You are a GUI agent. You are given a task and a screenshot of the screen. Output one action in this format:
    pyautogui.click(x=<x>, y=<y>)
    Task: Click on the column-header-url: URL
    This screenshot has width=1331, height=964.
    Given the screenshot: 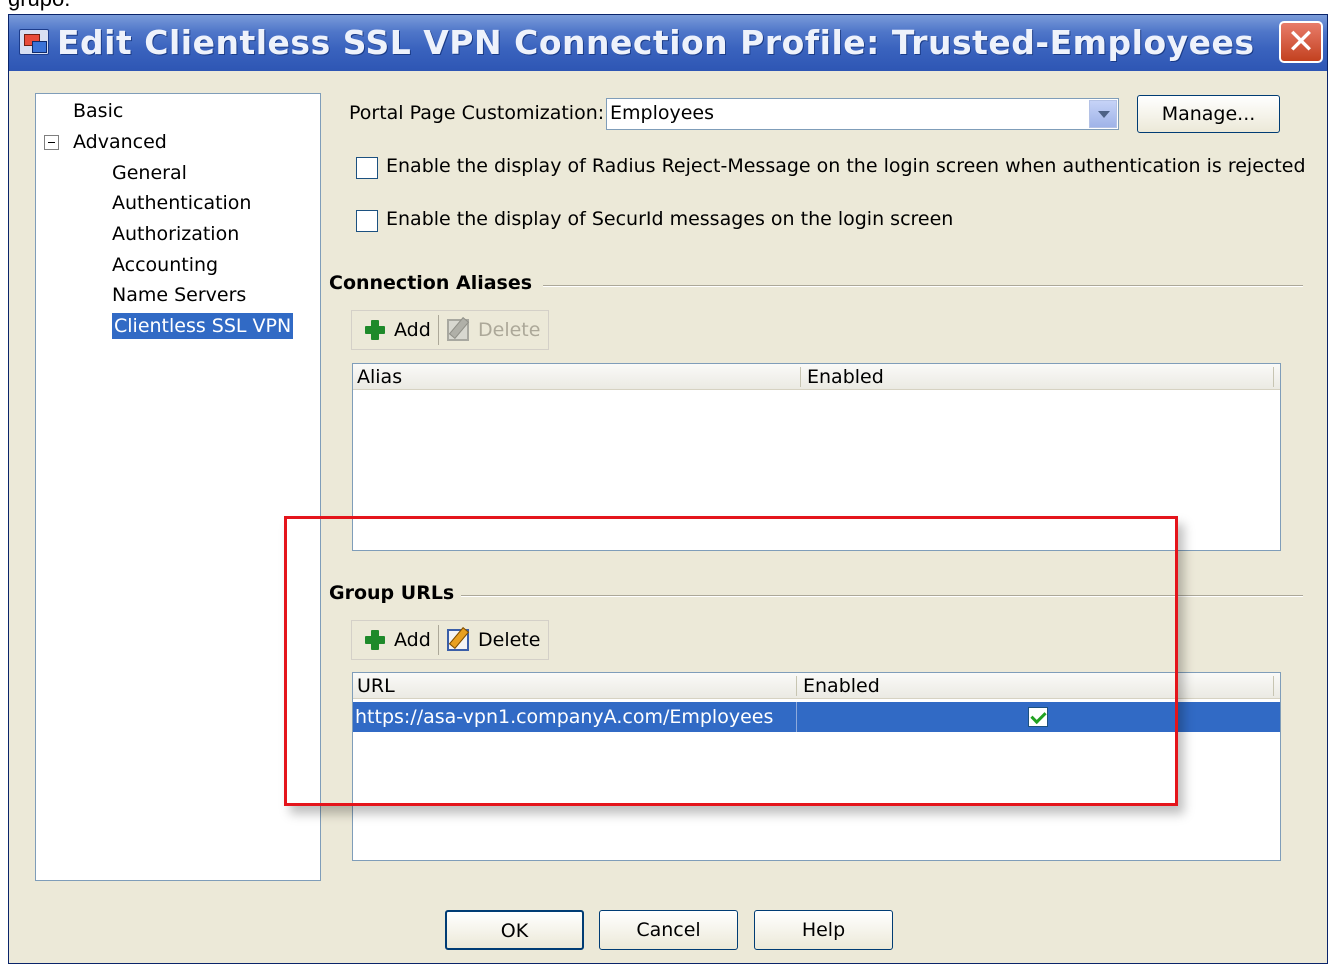 What is the action you would take?
    pyautogui.click(x=374, y=686)
    